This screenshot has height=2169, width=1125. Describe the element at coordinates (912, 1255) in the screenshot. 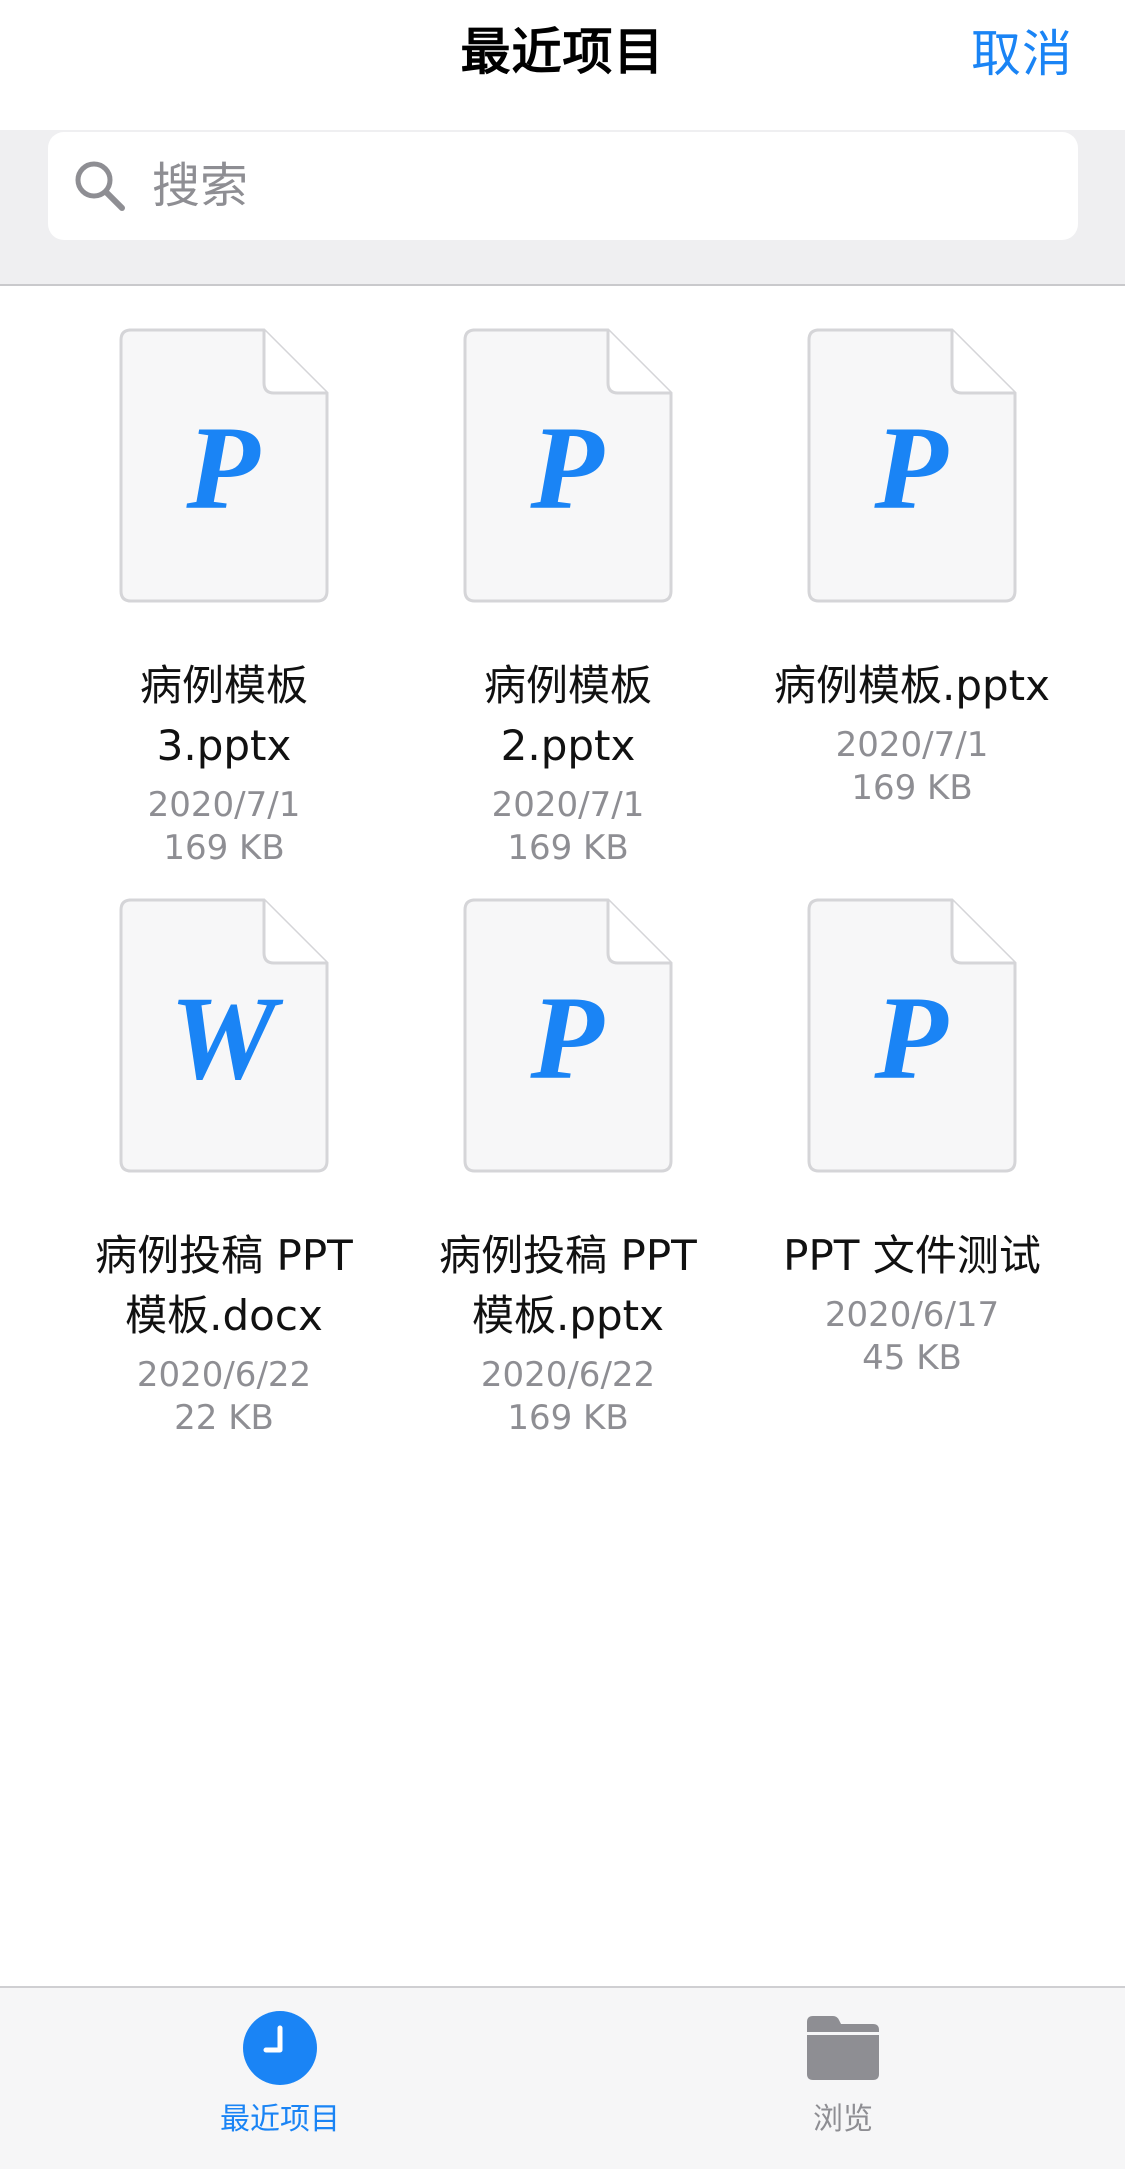

I see `file-name: PPT 文件测试` at that location.